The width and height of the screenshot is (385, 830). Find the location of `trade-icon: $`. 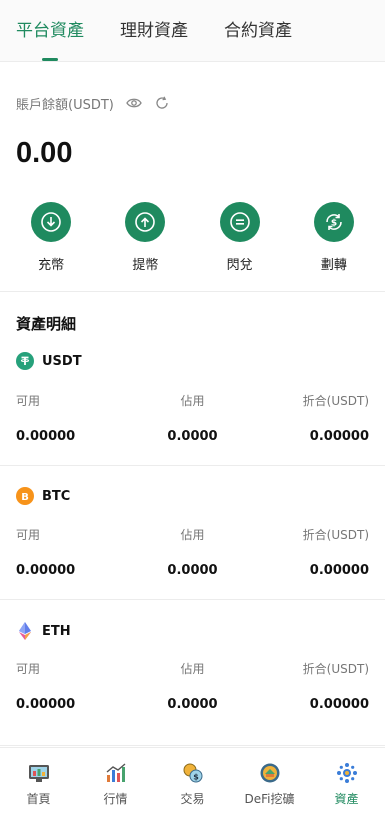

trade-icon: $ is located at coordinates (193, 773).